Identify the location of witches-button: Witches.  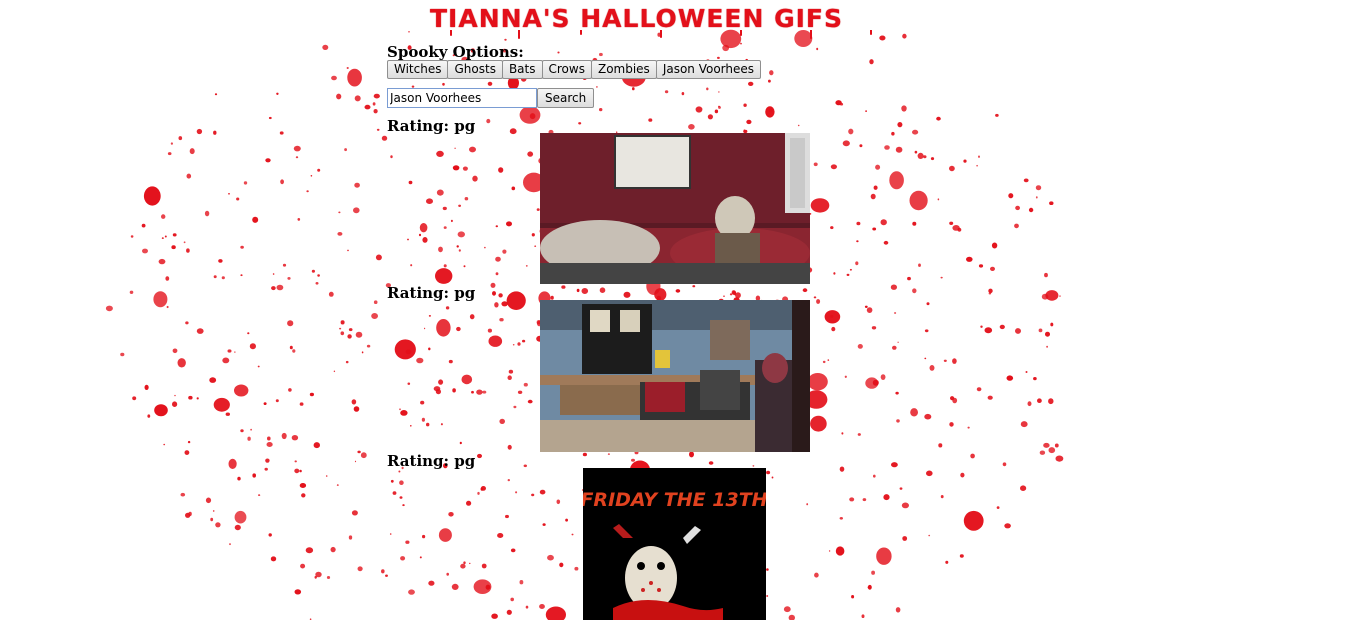
(418, 69).